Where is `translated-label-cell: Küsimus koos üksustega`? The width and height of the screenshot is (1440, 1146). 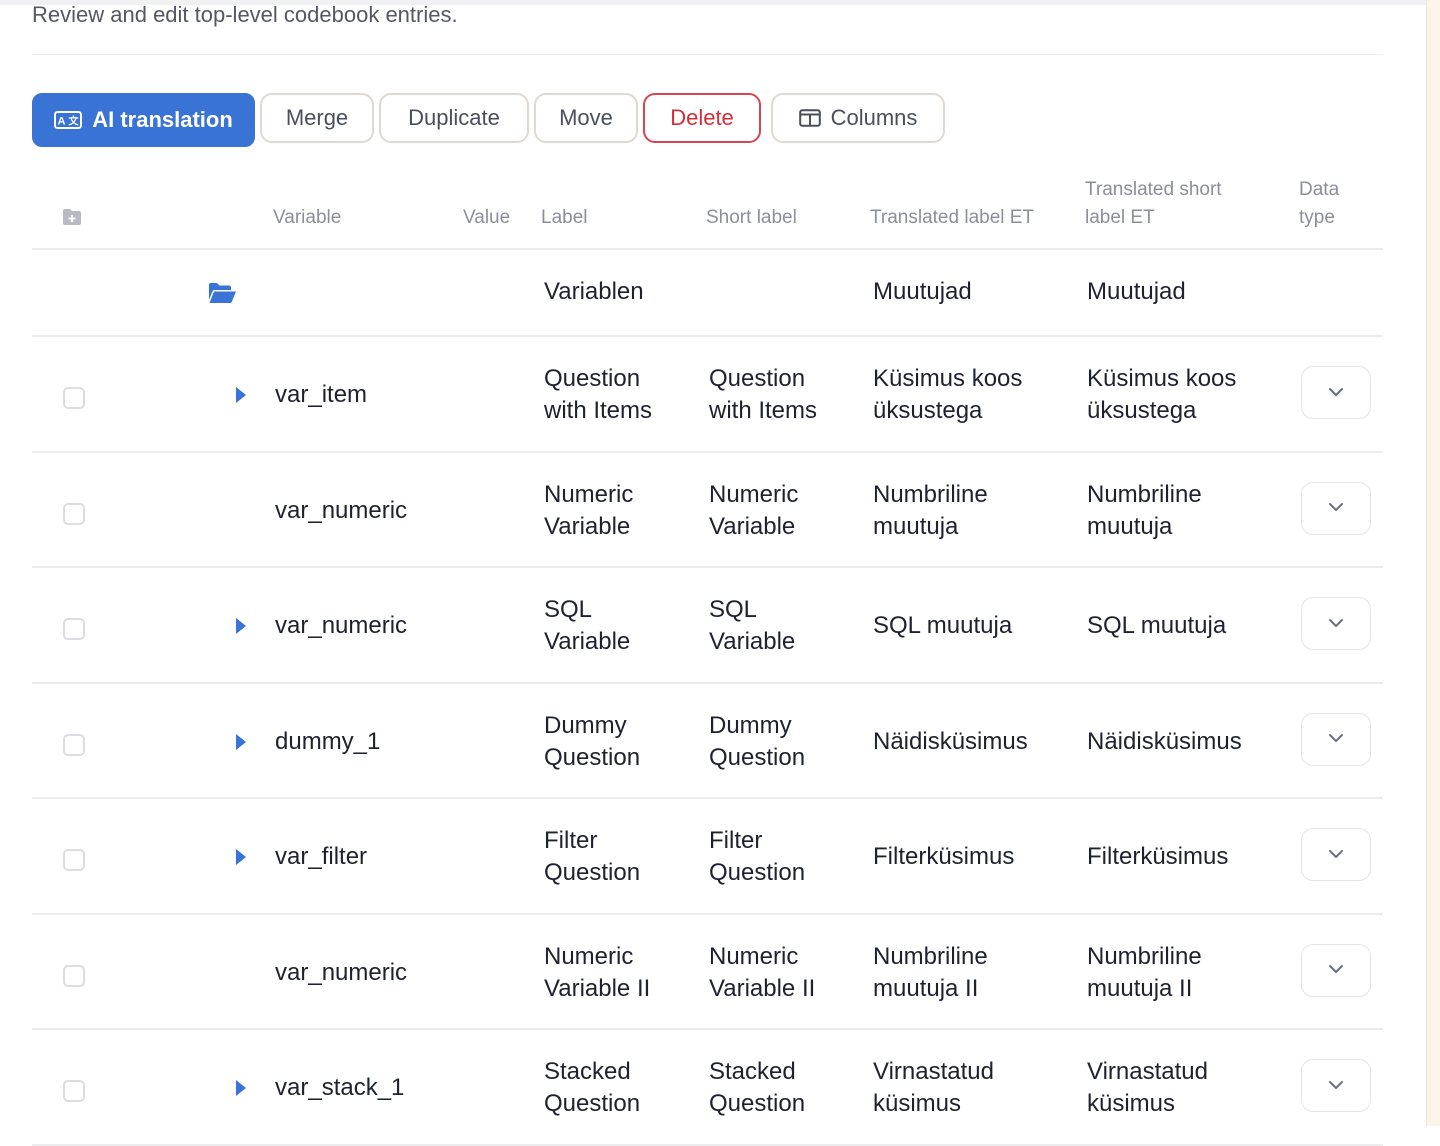
translated-label-cell: Küsimus koos üksustega is located at coordinates (947, 395).